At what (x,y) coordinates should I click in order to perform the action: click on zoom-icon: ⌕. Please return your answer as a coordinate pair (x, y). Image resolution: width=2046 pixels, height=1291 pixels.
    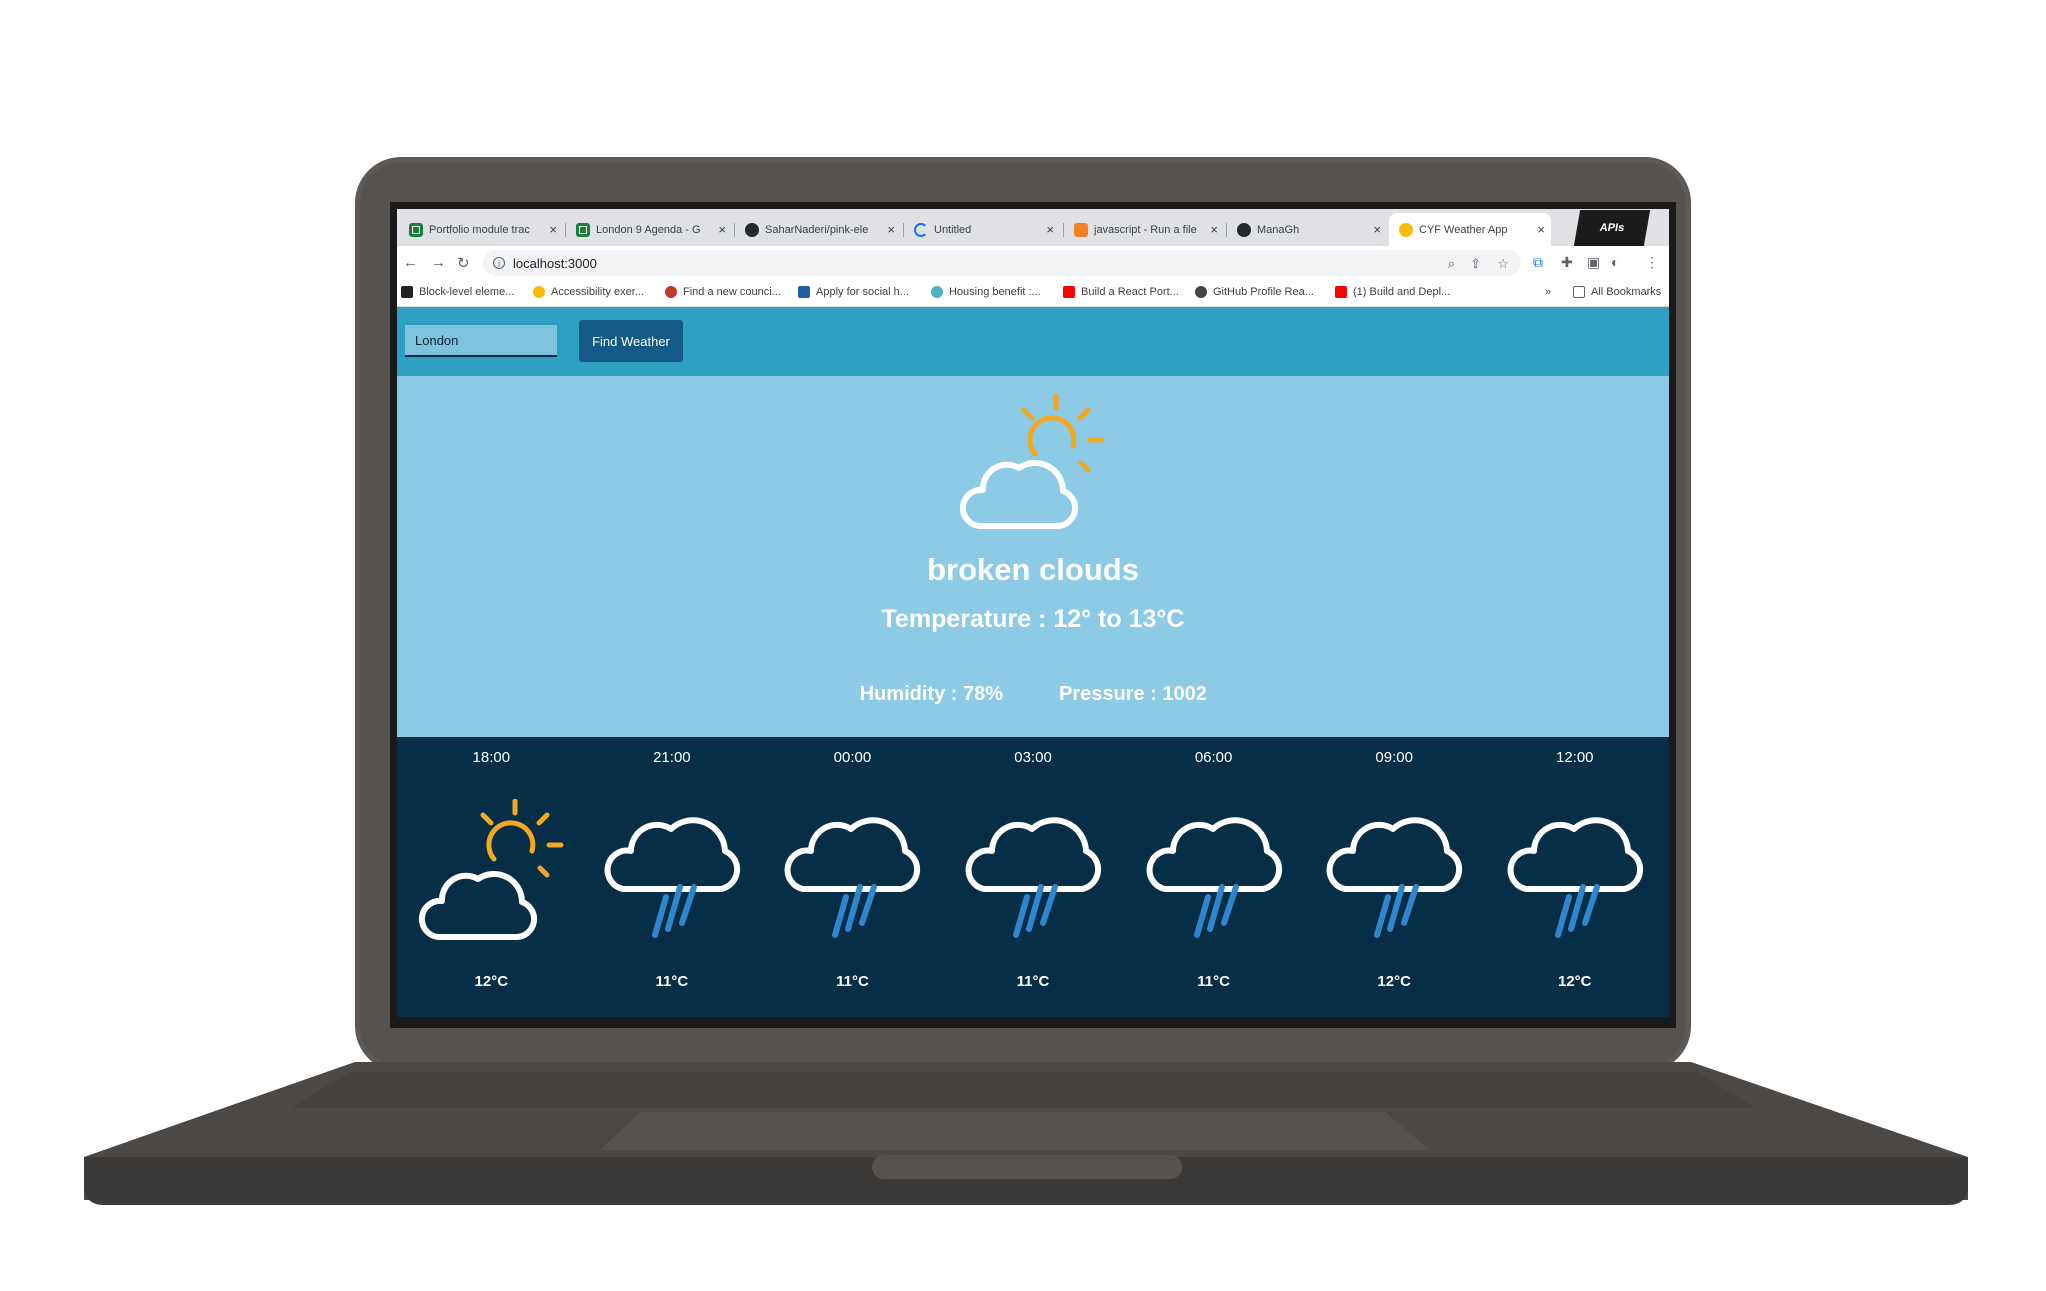
    Looking at the image, I should click on (1451, 264).